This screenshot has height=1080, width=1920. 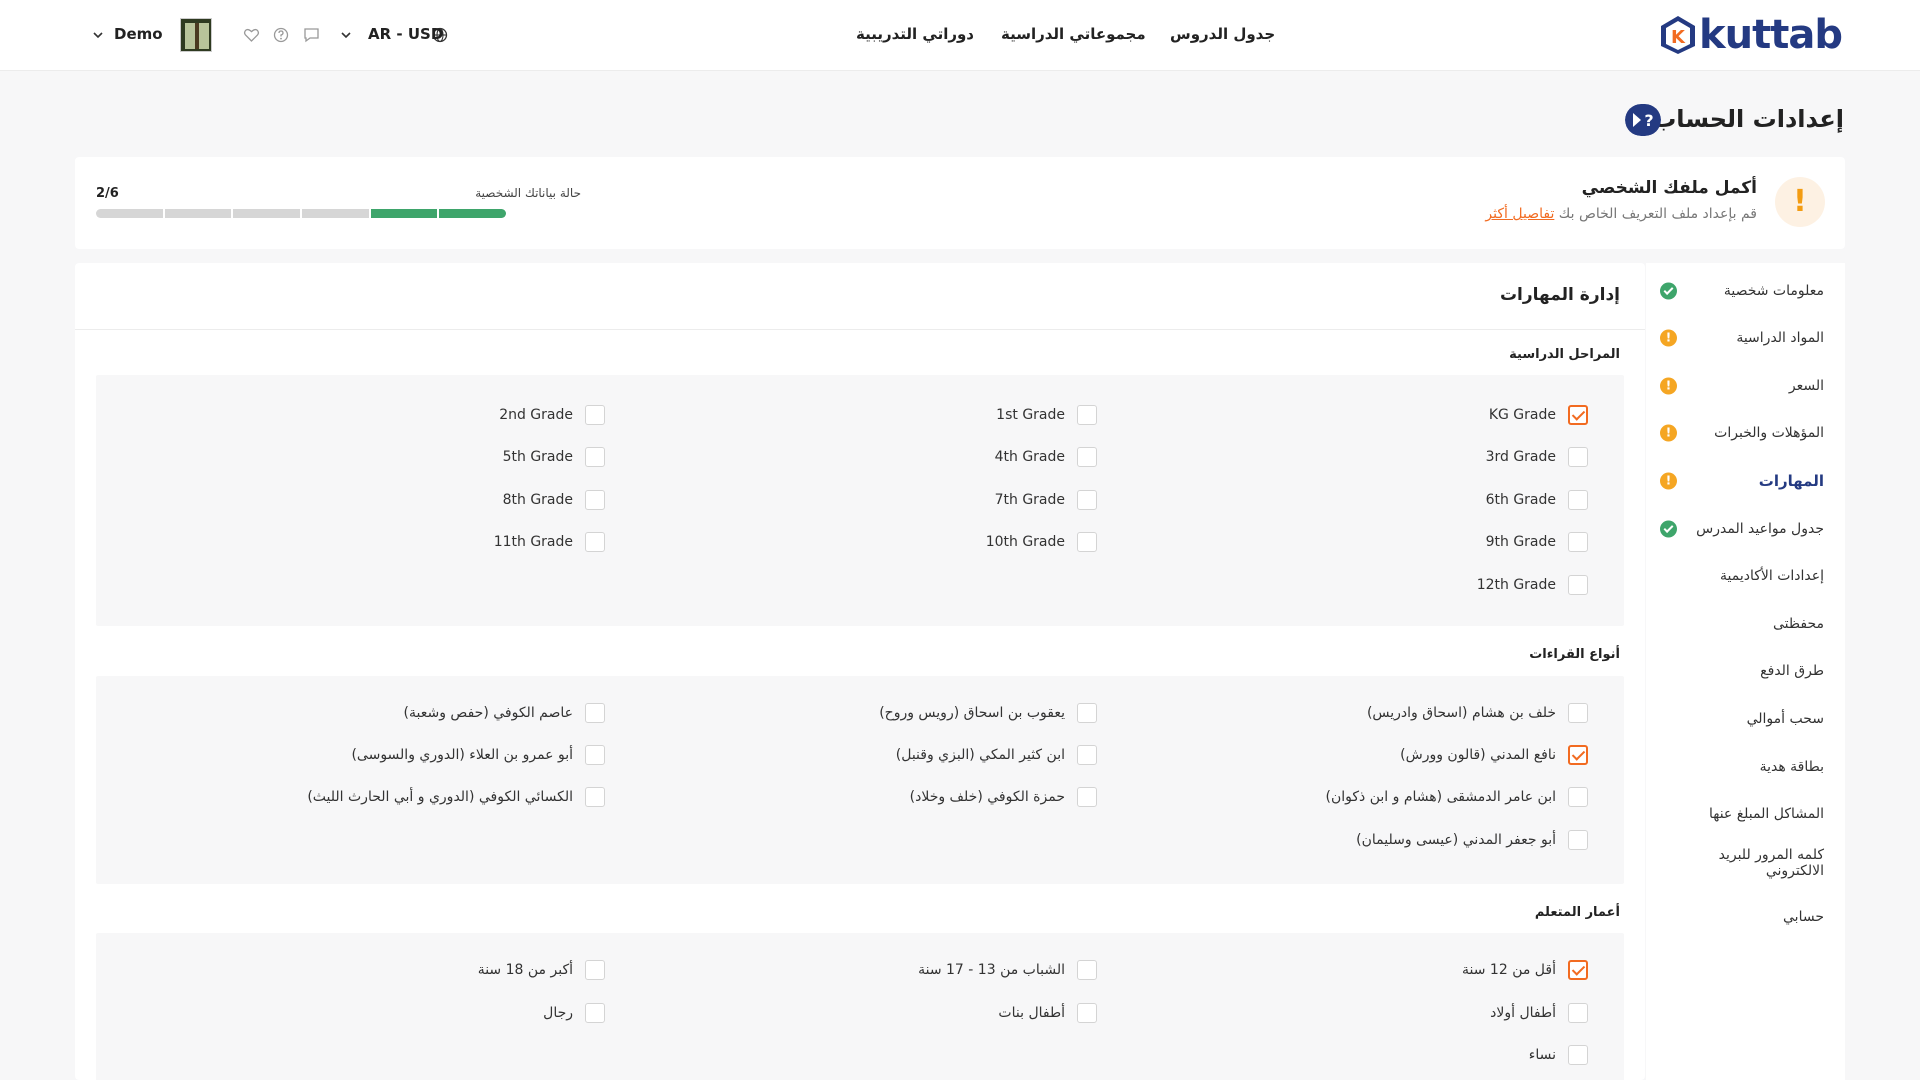 What do you see at coordinates (528, 193) in the screenshot?
I see `profile-status-label: حالة بياناتك الشخصية` at bounding box center [528, 193].